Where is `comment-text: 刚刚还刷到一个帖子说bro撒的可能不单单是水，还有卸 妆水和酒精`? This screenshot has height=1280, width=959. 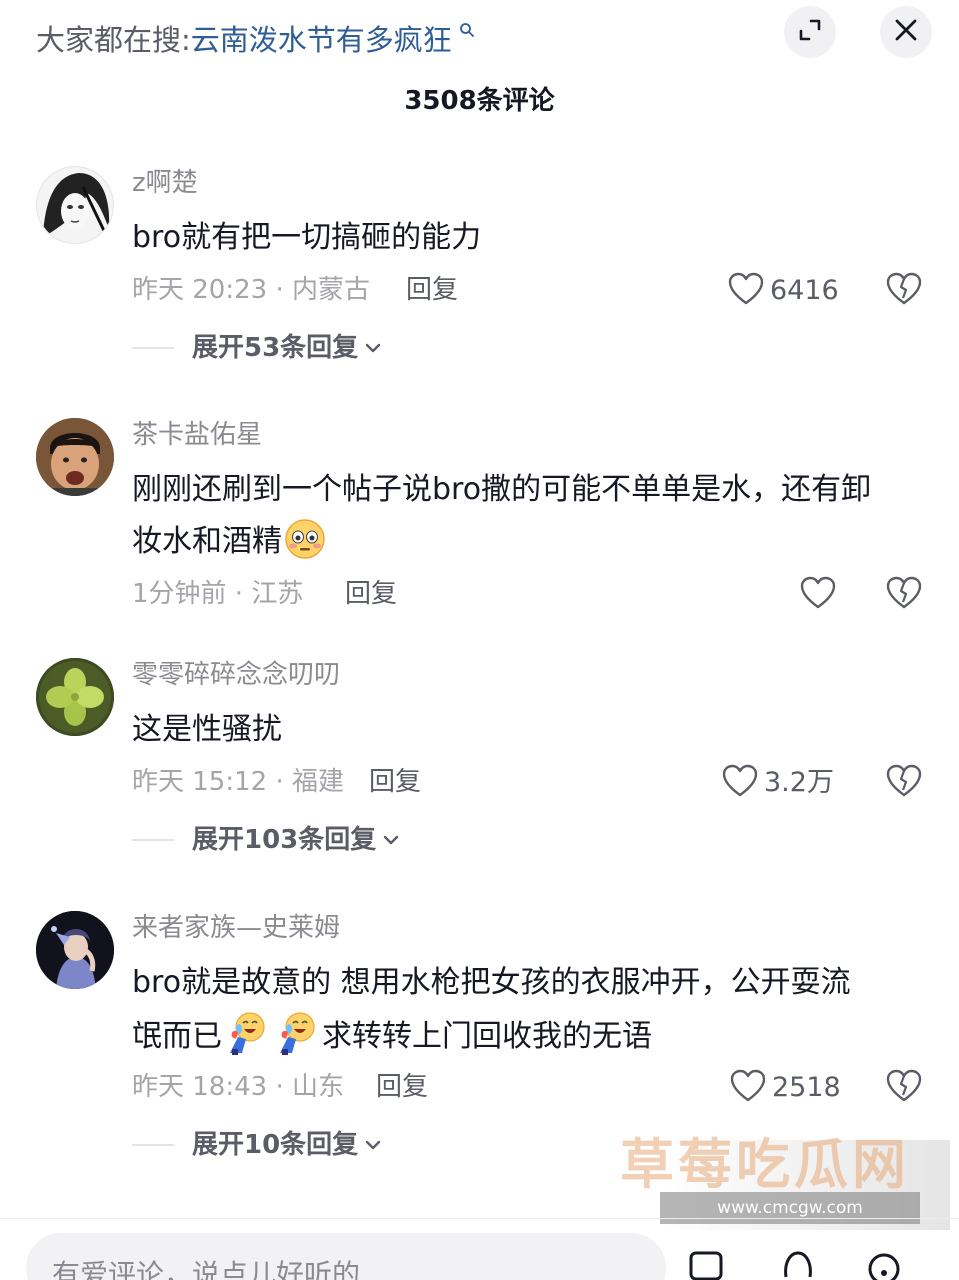 comment-text: 刚刚还刷到一个帖子说bro撒的可能不单单是水，还有卸 妆水和酒精 is located at coordinates (527, 520).